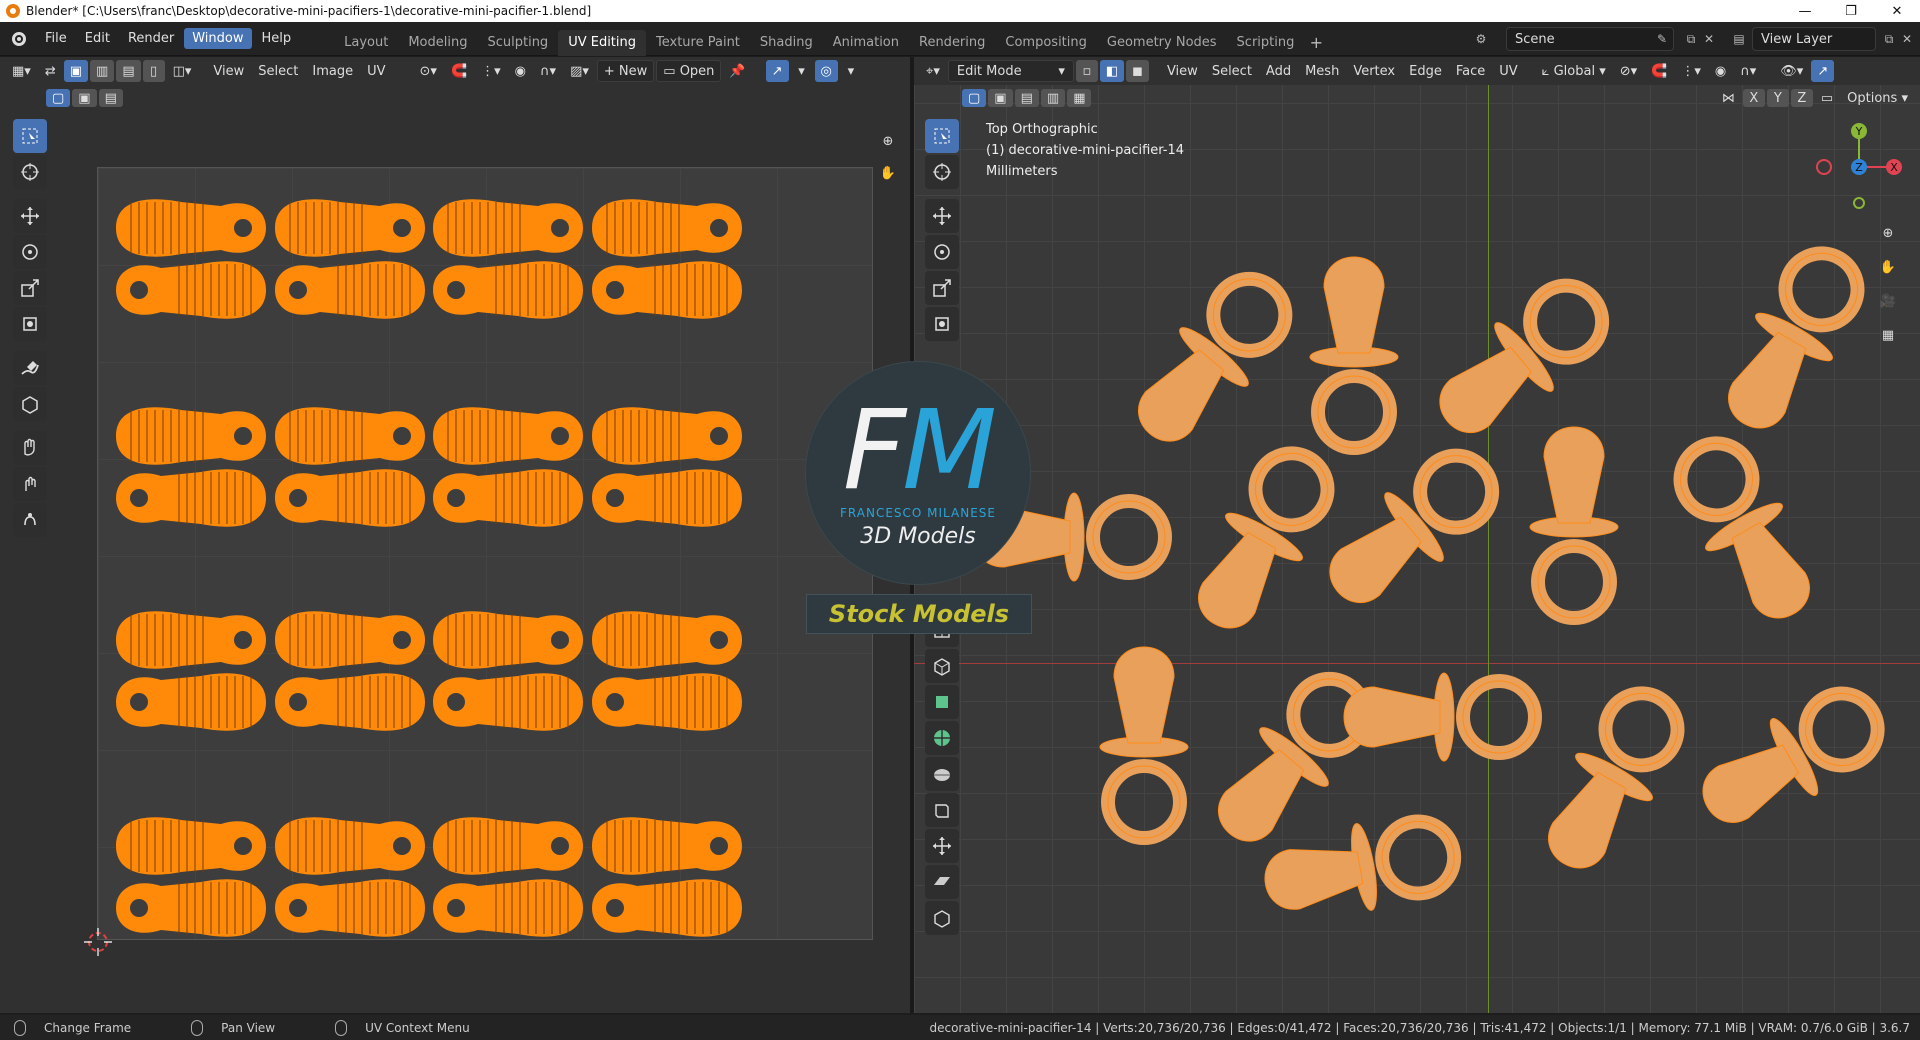  Describe the element at coordinates (1266, 43) in the screenshot. I see `tab-scripting: Scripting` at that location.